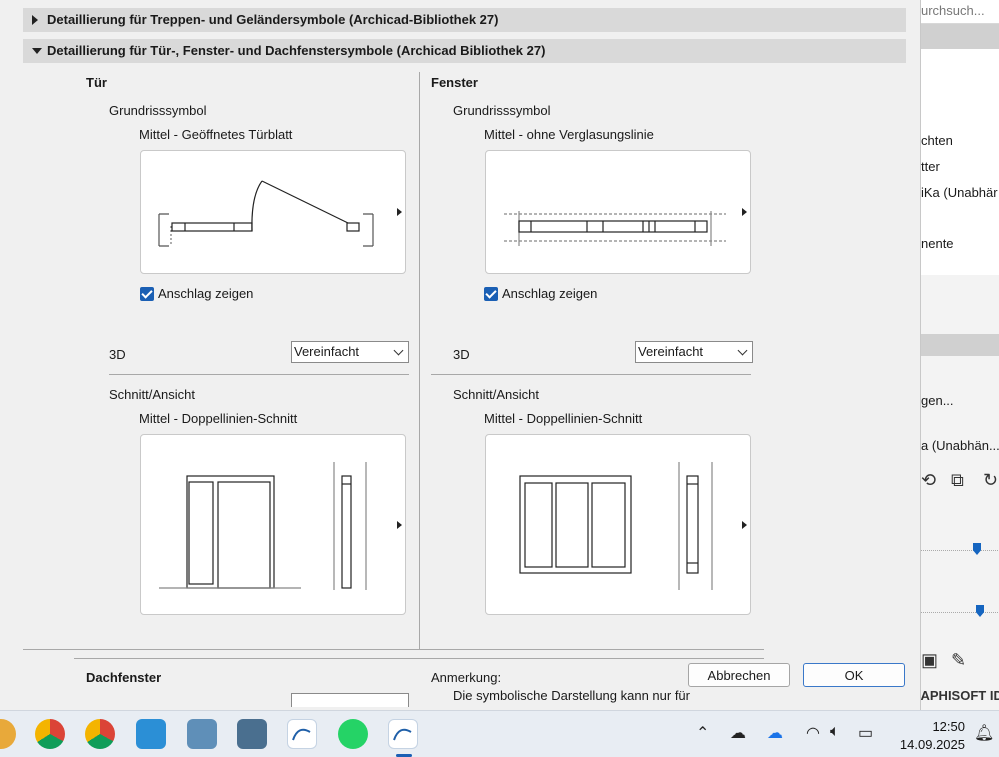  I want to click on door-3d-select: Vereinfacht, so click(350, 352).